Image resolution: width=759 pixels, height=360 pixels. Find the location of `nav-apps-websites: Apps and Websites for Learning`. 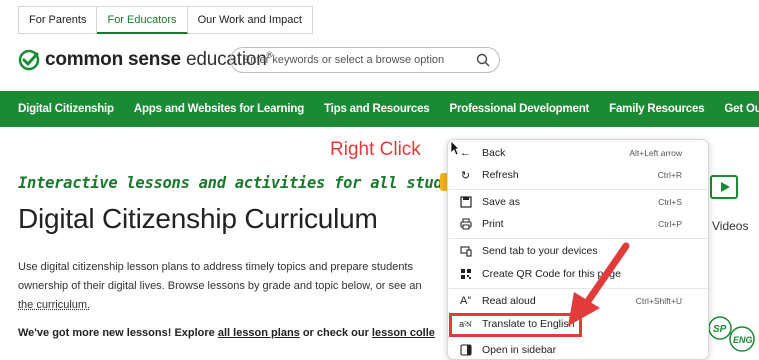

nav-apps-websites: Apps and Websites for Learning is located at coordinates (219, 109).